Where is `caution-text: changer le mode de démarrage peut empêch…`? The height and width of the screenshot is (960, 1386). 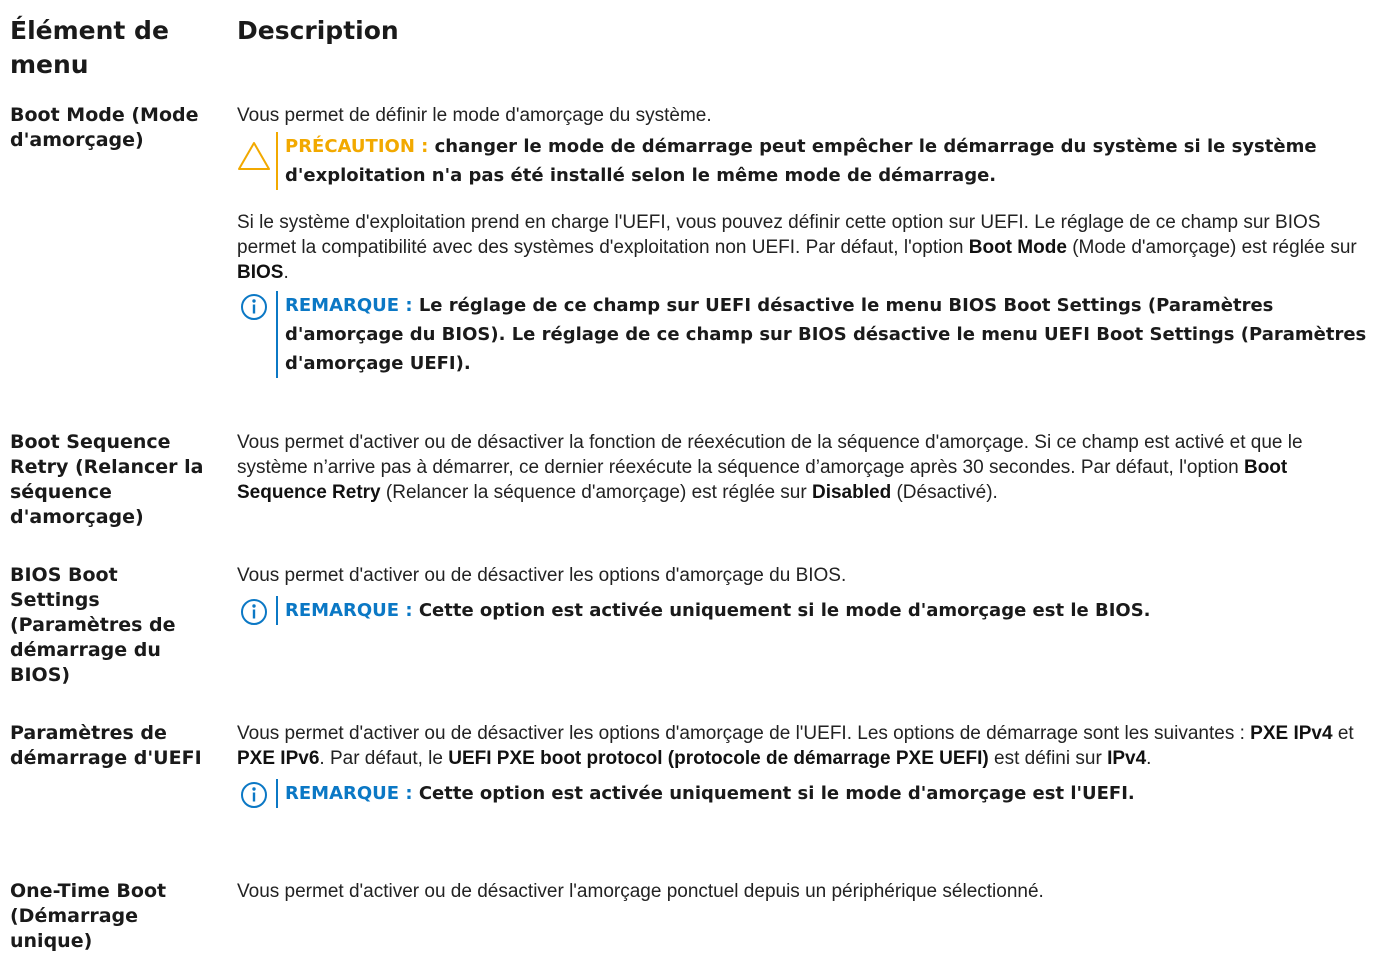 caution-text: changer le mode de démarrage peut empêch… is located at coordinates (801, 161).